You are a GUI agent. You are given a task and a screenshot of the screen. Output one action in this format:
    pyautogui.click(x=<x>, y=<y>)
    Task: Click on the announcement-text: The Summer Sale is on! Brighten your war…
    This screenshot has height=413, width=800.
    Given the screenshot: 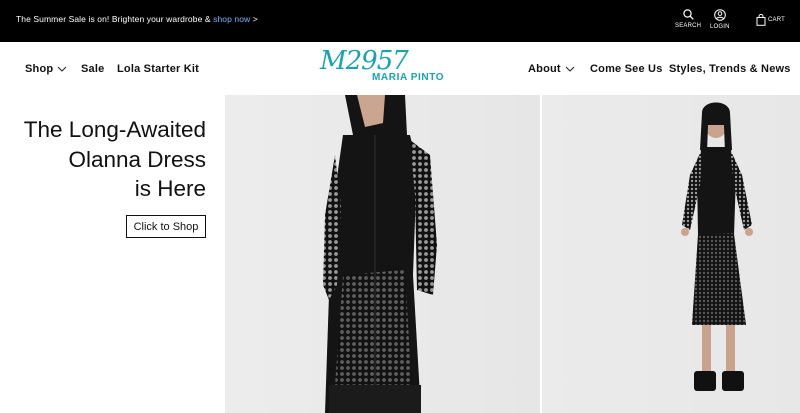 What is the action you would take?
    pyautogui.click(x=137, y=19)
    